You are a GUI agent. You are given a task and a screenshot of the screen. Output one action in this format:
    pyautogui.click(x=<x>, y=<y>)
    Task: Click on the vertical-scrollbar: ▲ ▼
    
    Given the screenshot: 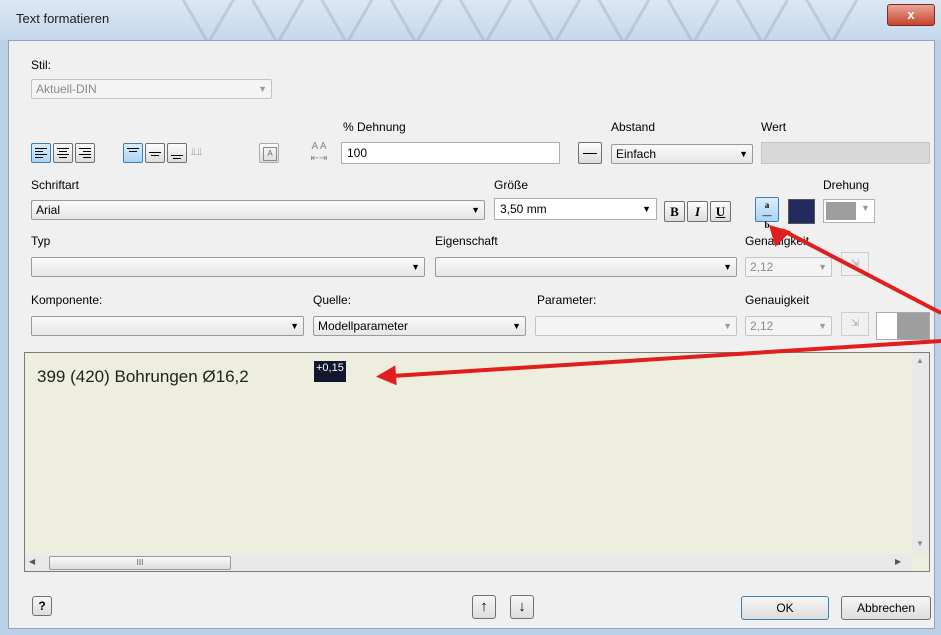 What is the action you would take?
    pyautogui.click(x=920, y=453)
    